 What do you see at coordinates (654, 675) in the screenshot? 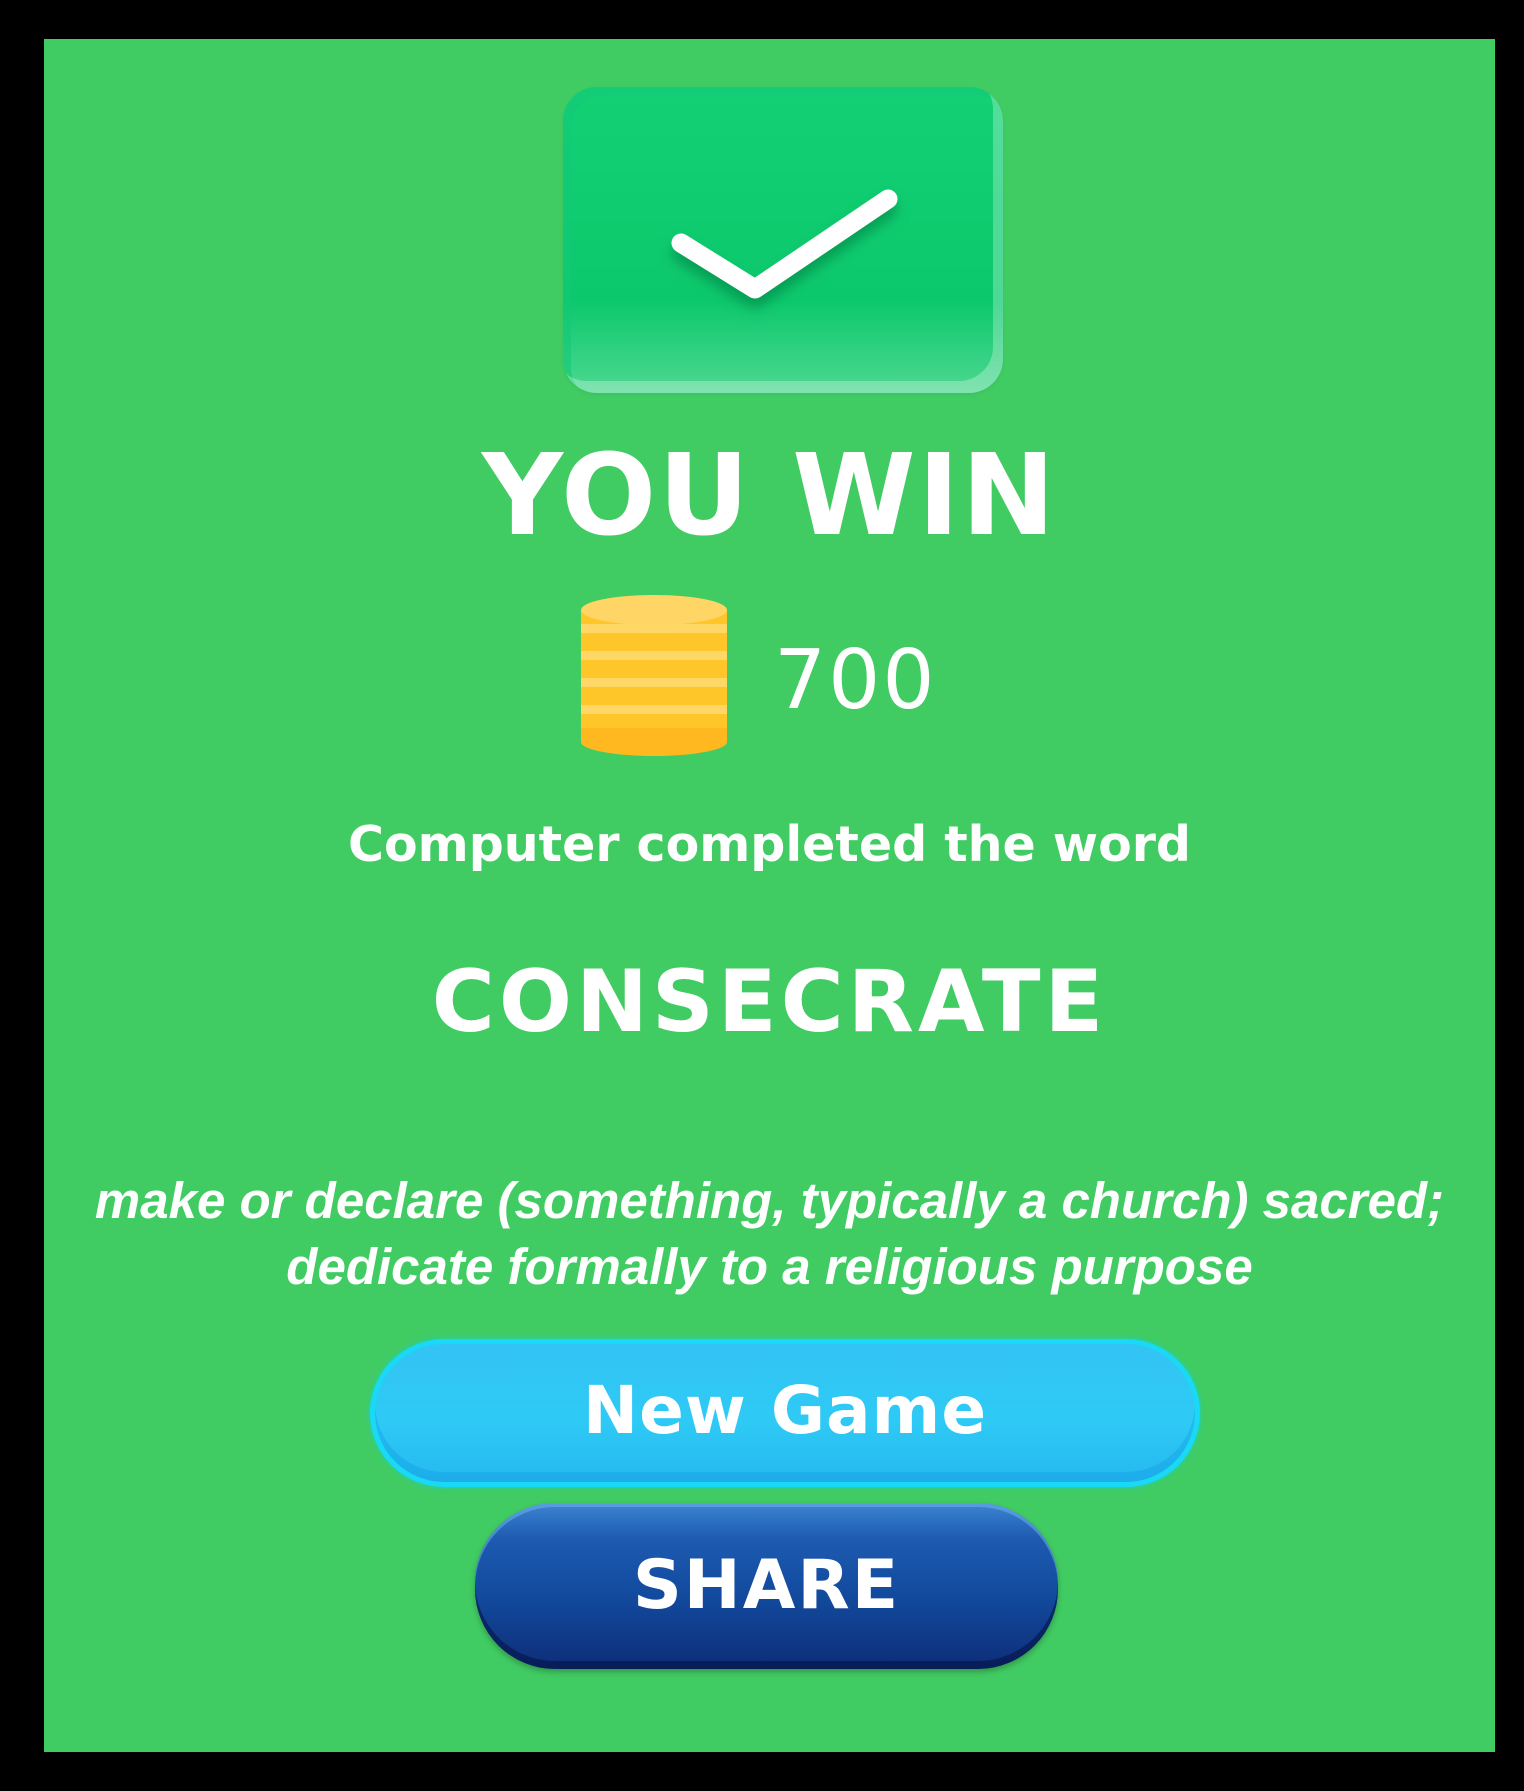
I see `coin-stack-icon` at bounding box center [654, 675].